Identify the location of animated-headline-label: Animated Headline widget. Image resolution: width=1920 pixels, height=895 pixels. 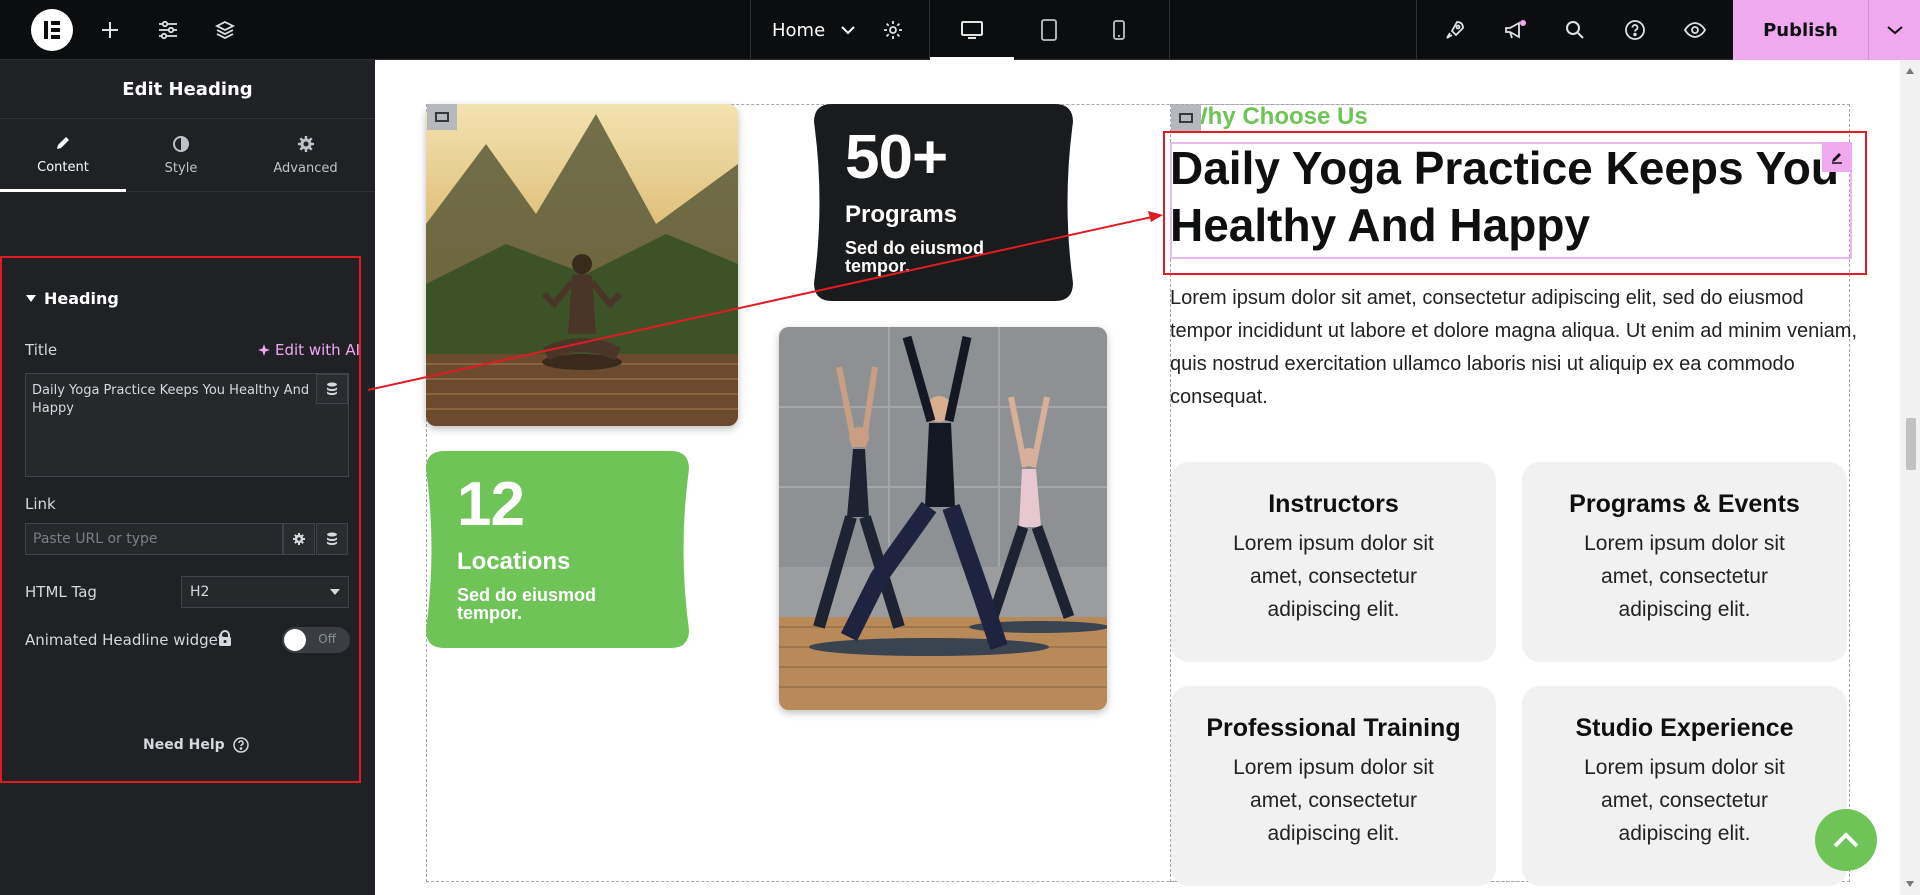
(124, 640).